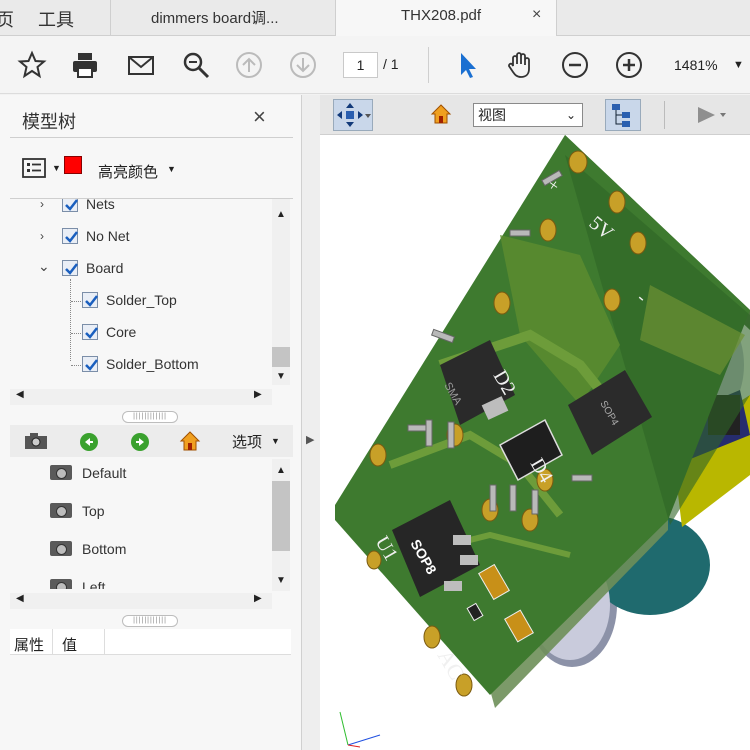 Image resolution: width=750 pixels, height=750 pixels. I want to click on zoom-out-icon, so click(575, 65).